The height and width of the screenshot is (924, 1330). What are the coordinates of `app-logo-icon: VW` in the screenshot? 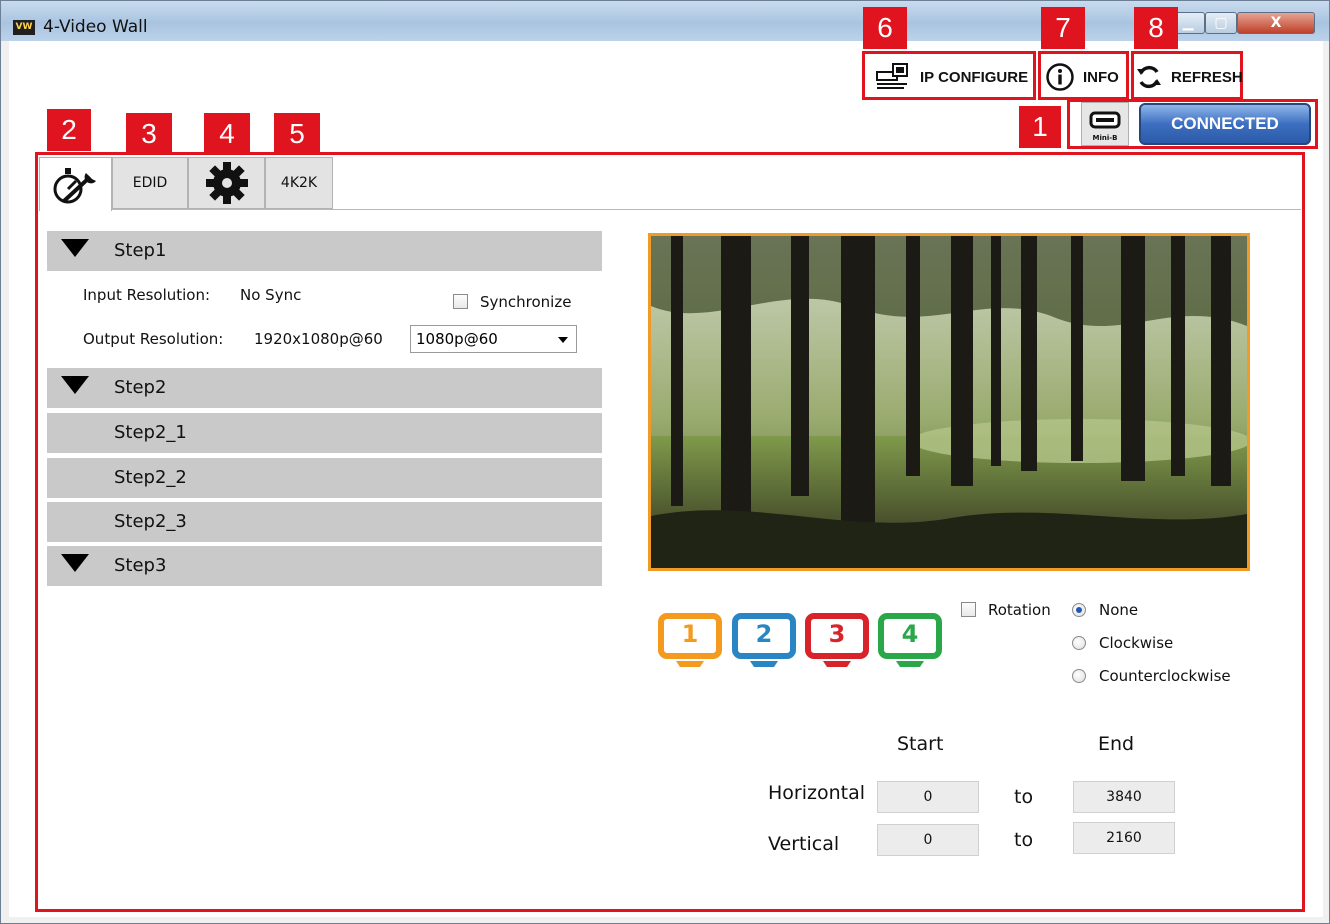 It's located at (24, 27).